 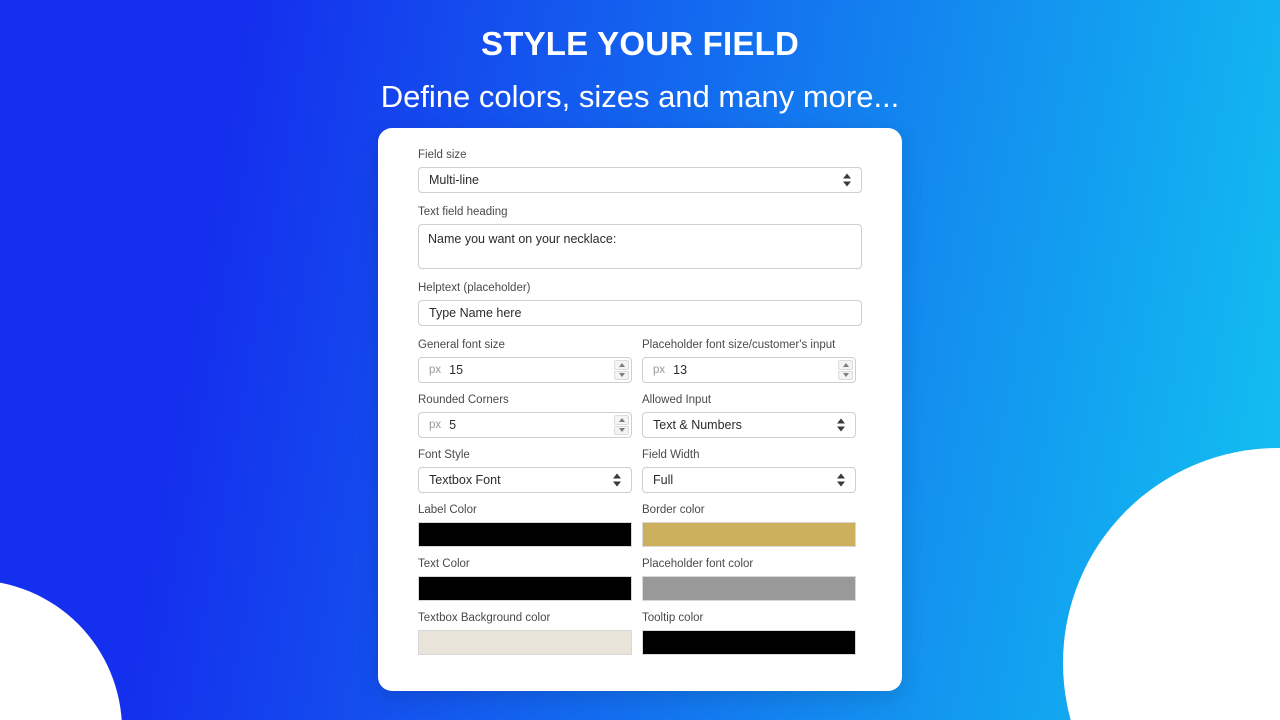 I want to click on input-helptext: Type Name here, so click(x=640, y=313).